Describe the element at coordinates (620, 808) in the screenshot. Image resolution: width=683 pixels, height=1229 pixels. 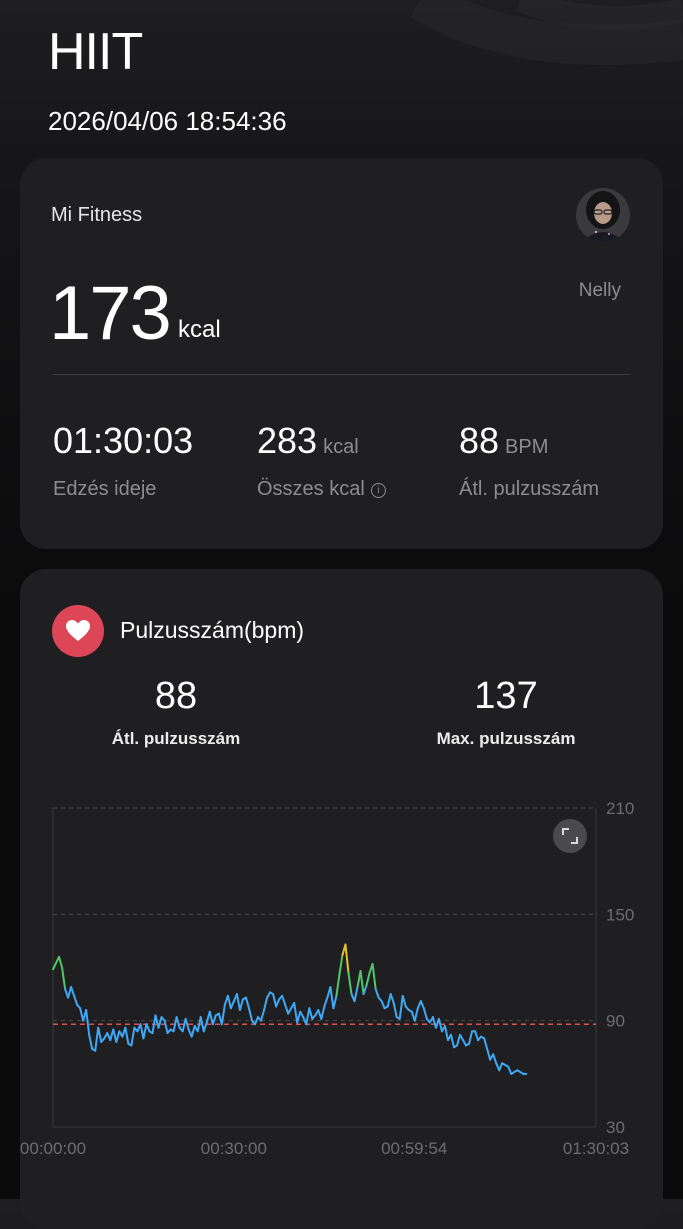
I see `y-tick-label: 210` at that location.